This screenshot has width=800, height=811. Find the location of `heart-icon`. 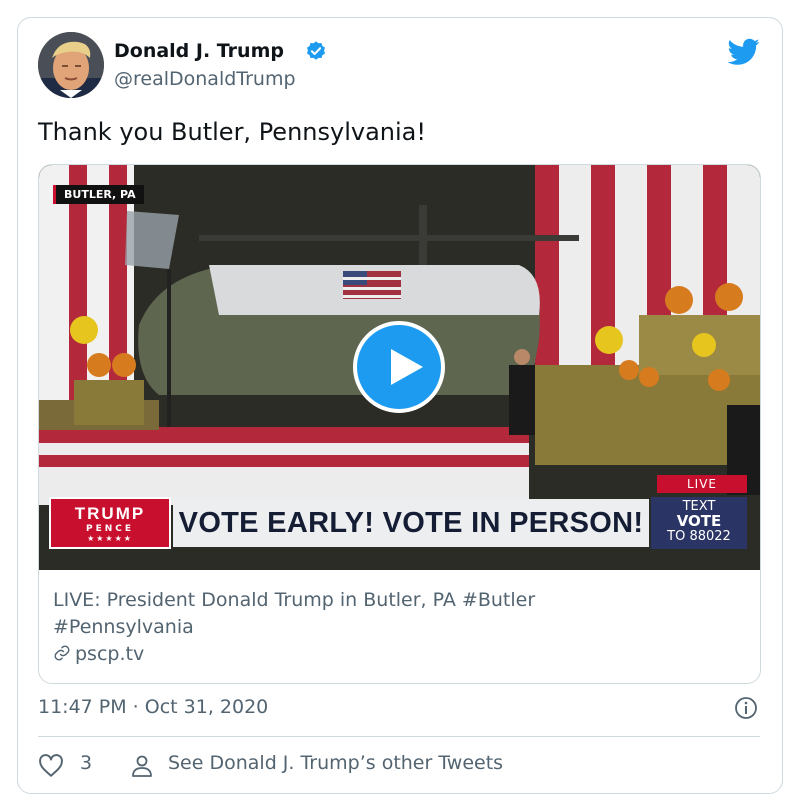

heart-icon is located at coordinates (51, 765).